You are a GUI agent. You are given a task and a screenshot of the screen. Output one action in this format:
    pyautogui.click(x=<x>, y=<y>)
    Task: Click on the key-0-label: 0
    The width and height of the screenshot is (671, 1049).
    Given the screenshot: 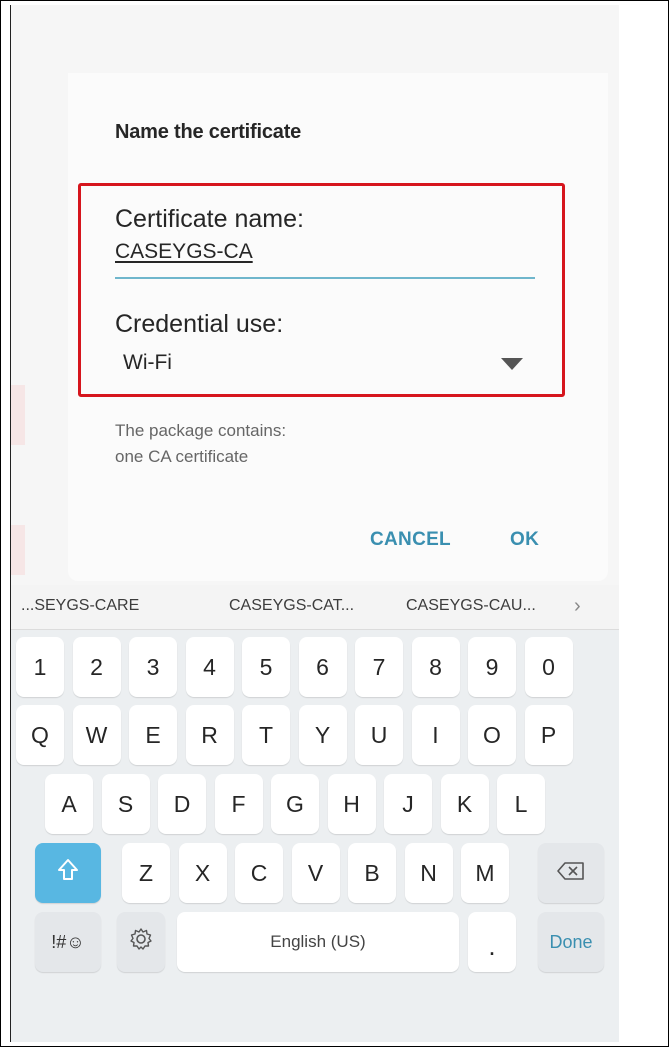 What is the action you would take?
    pyautogui.click(x=548, y=666)
    